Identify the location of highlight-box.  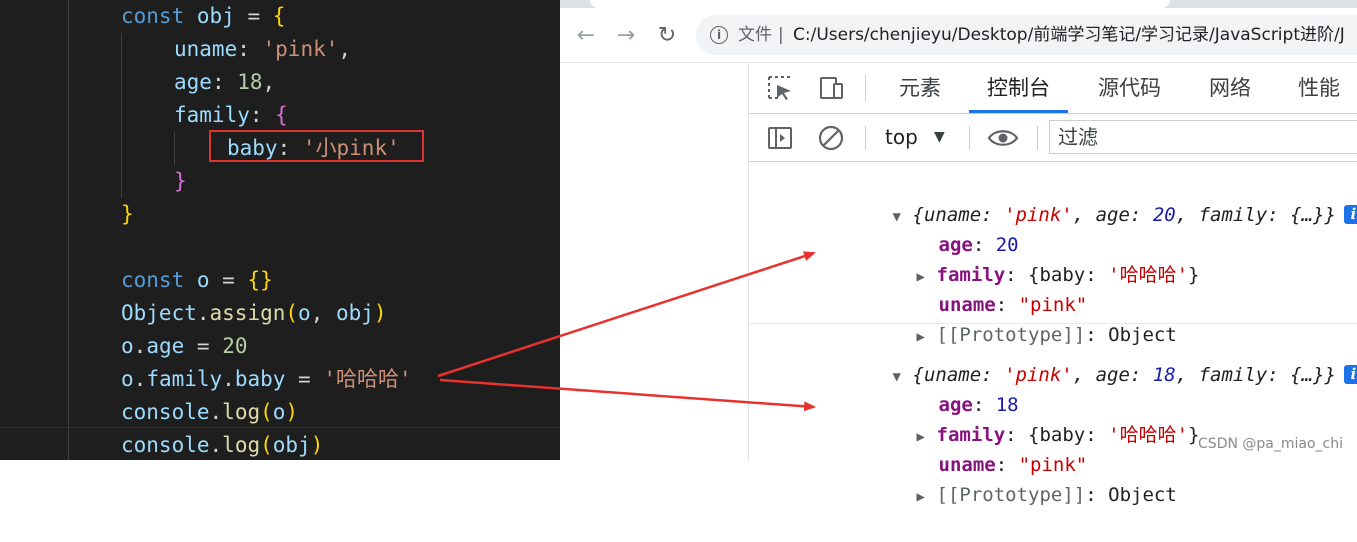
(316, 146).